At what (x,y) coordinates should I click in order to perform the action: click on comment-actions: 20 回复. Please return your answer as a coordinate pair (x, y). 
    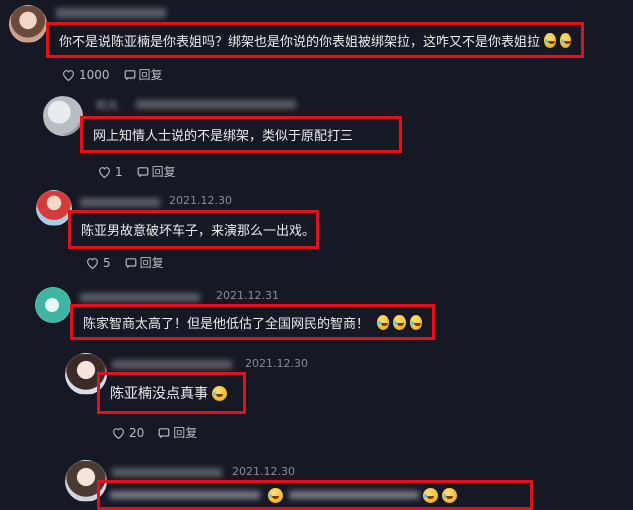
    Looking at the image, I should click on (154, 432).